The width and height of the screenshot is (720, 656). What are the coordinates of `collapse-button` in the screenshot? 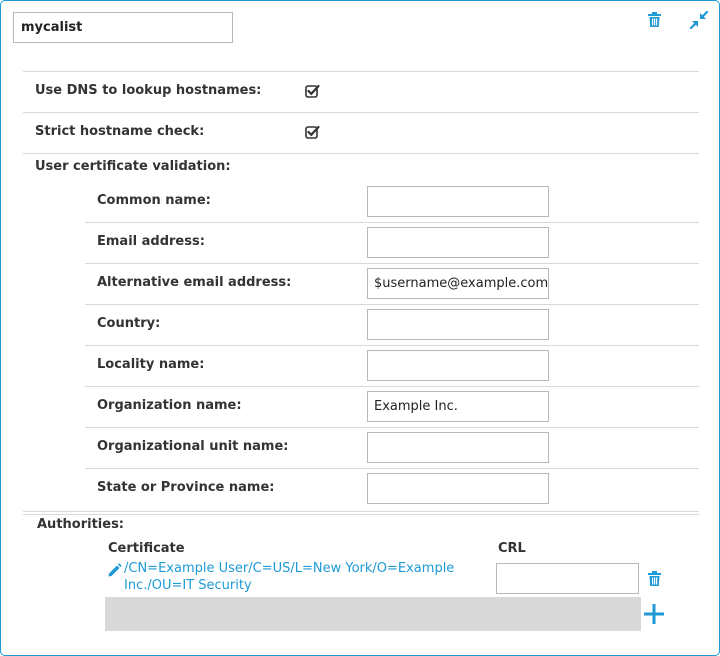 It's located at (699, 20).